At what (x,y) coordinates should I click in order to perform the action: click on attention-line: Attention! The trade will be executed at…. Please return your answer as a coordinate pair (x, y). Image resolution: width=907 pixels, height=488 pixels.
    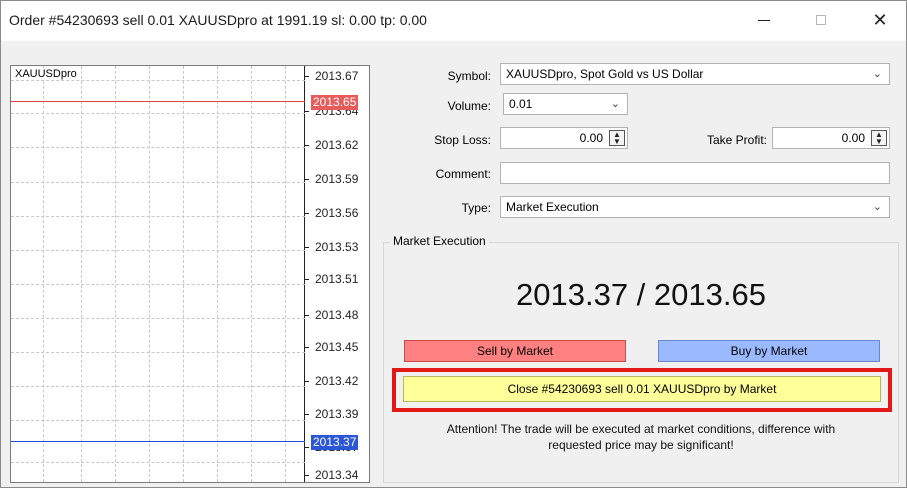
    Looking at the image, I should click on (641, 429).